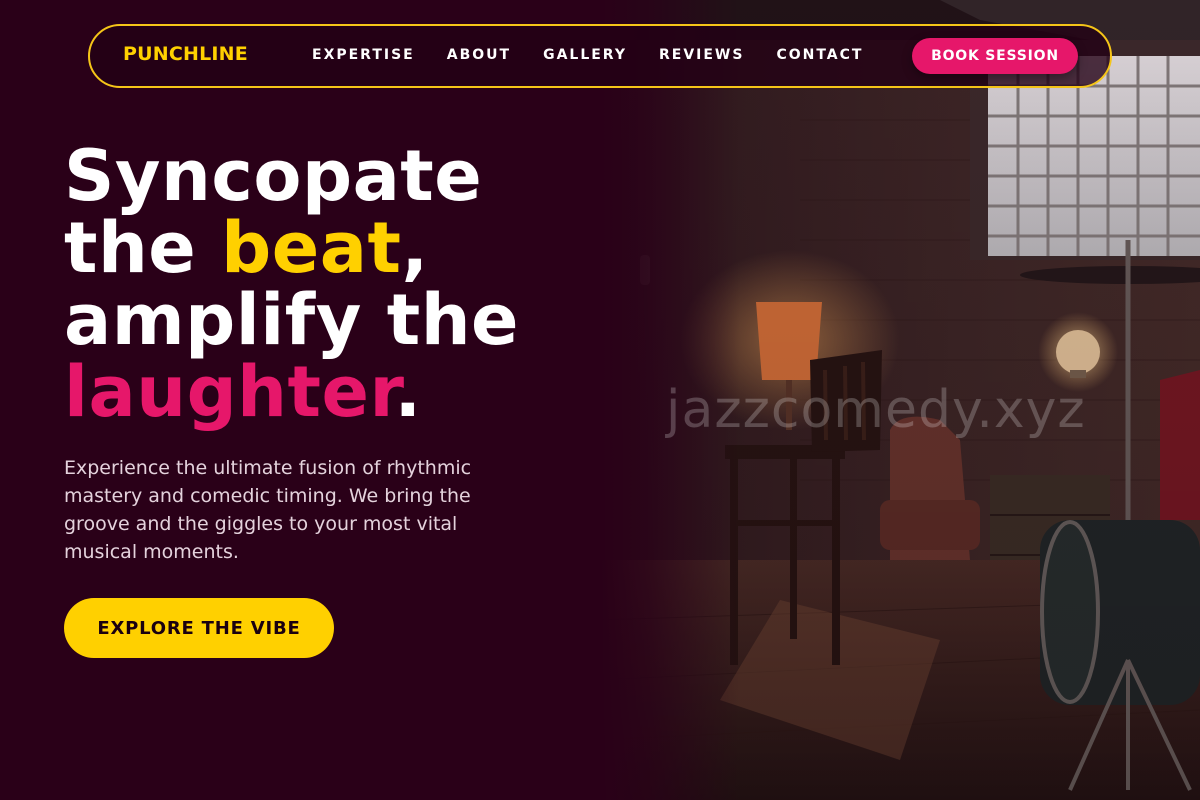 This screenshot has height=800, width=1200. What do you see at coordinates (199, 628) in the screenshot?
I see `explore-the-vibe-button: EXPLORE THE VIBE` at bounding box center [199, 628].